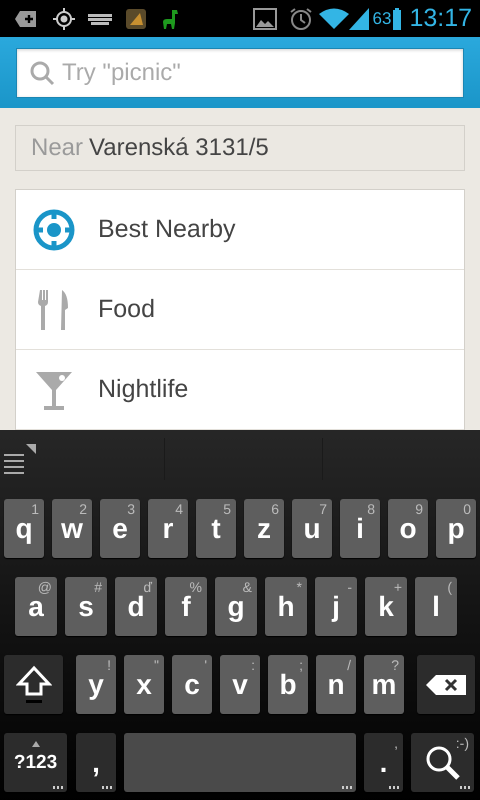 This screenshot has width=480, height=800. I want to click on category-item: Food, so click(240, 310).